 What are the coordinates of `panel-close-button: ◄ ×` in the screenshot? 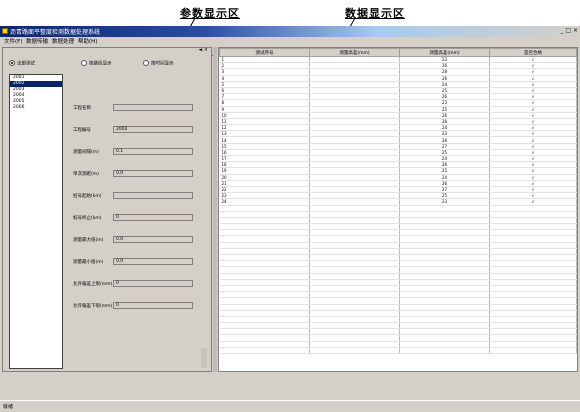 It's located at (203, 50).